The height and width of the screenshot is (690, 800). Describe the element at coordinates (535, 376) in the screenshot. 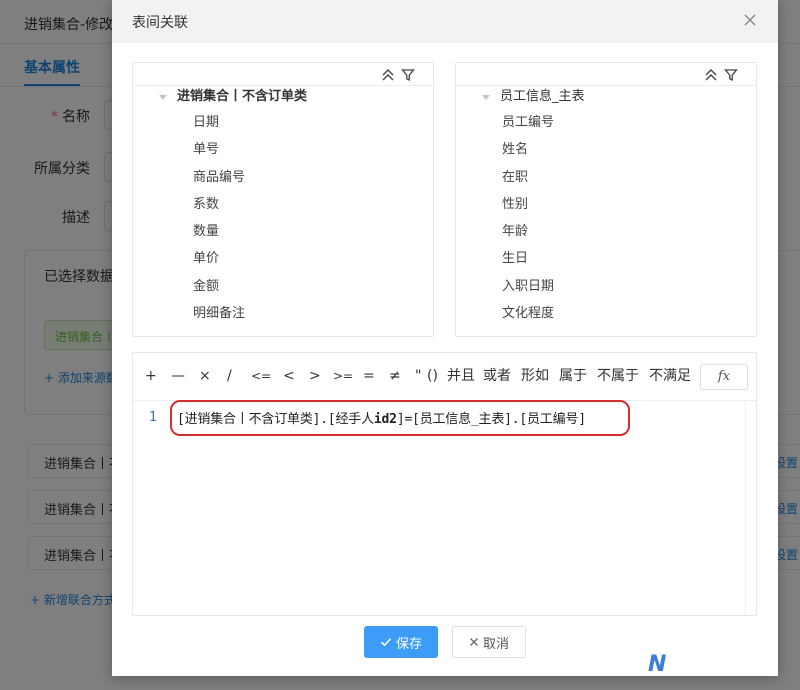

I see `operator-like-button: 形如` at that location.